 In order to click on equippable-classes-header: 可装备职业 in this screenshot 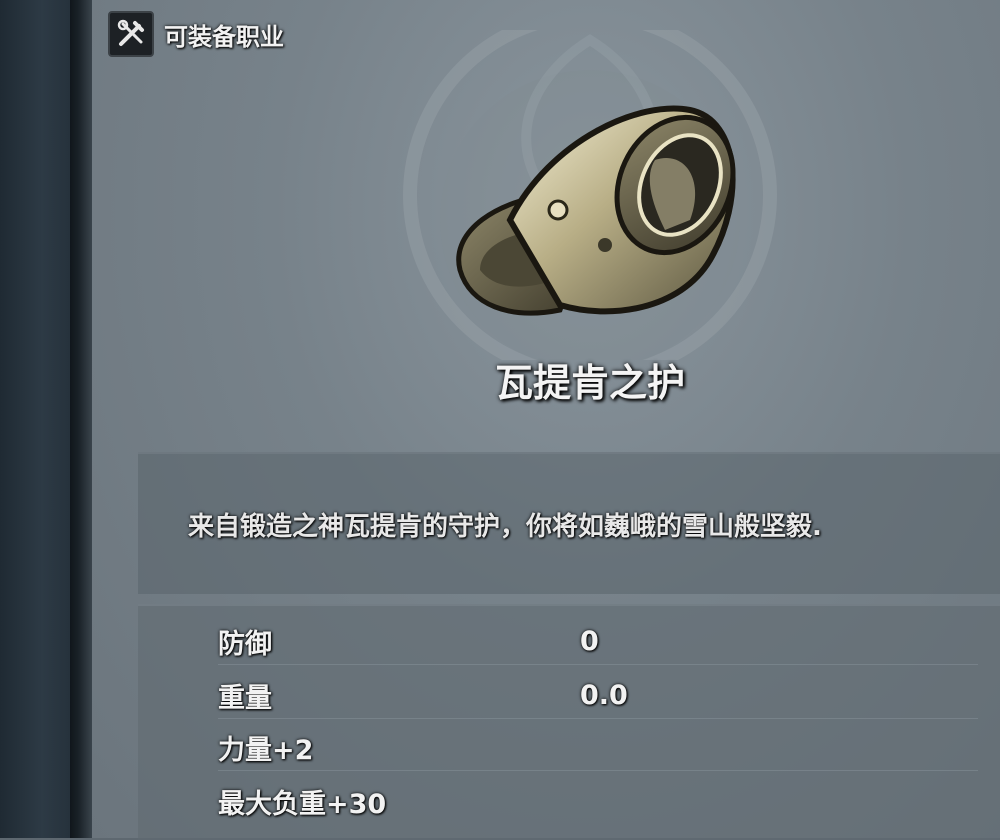, I will do `click(196, 34)`.